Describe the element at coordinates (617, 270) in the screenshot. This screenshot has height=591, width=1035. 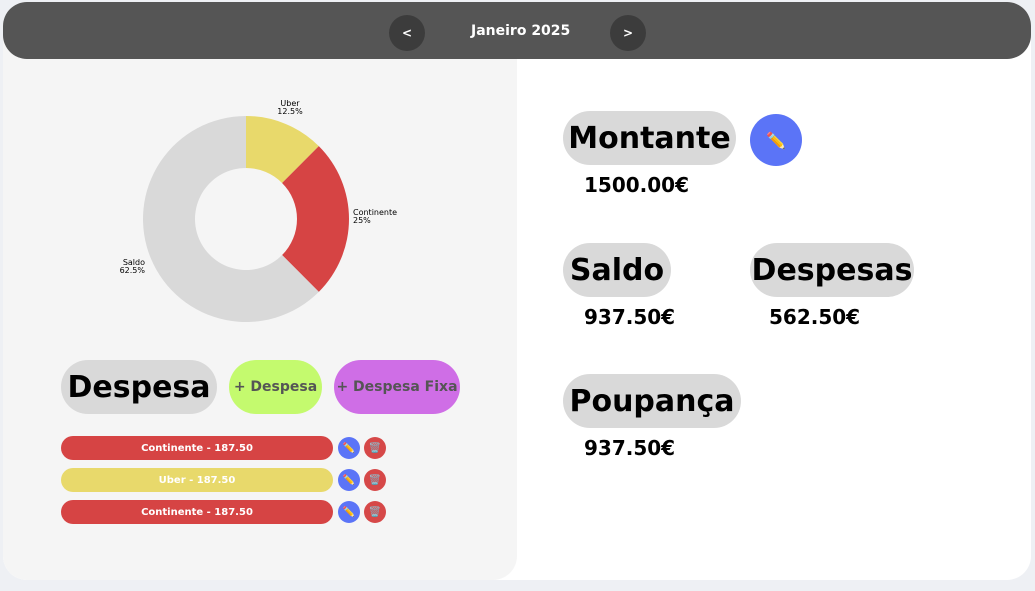
I see `saldo-title: Saldo` at that location.